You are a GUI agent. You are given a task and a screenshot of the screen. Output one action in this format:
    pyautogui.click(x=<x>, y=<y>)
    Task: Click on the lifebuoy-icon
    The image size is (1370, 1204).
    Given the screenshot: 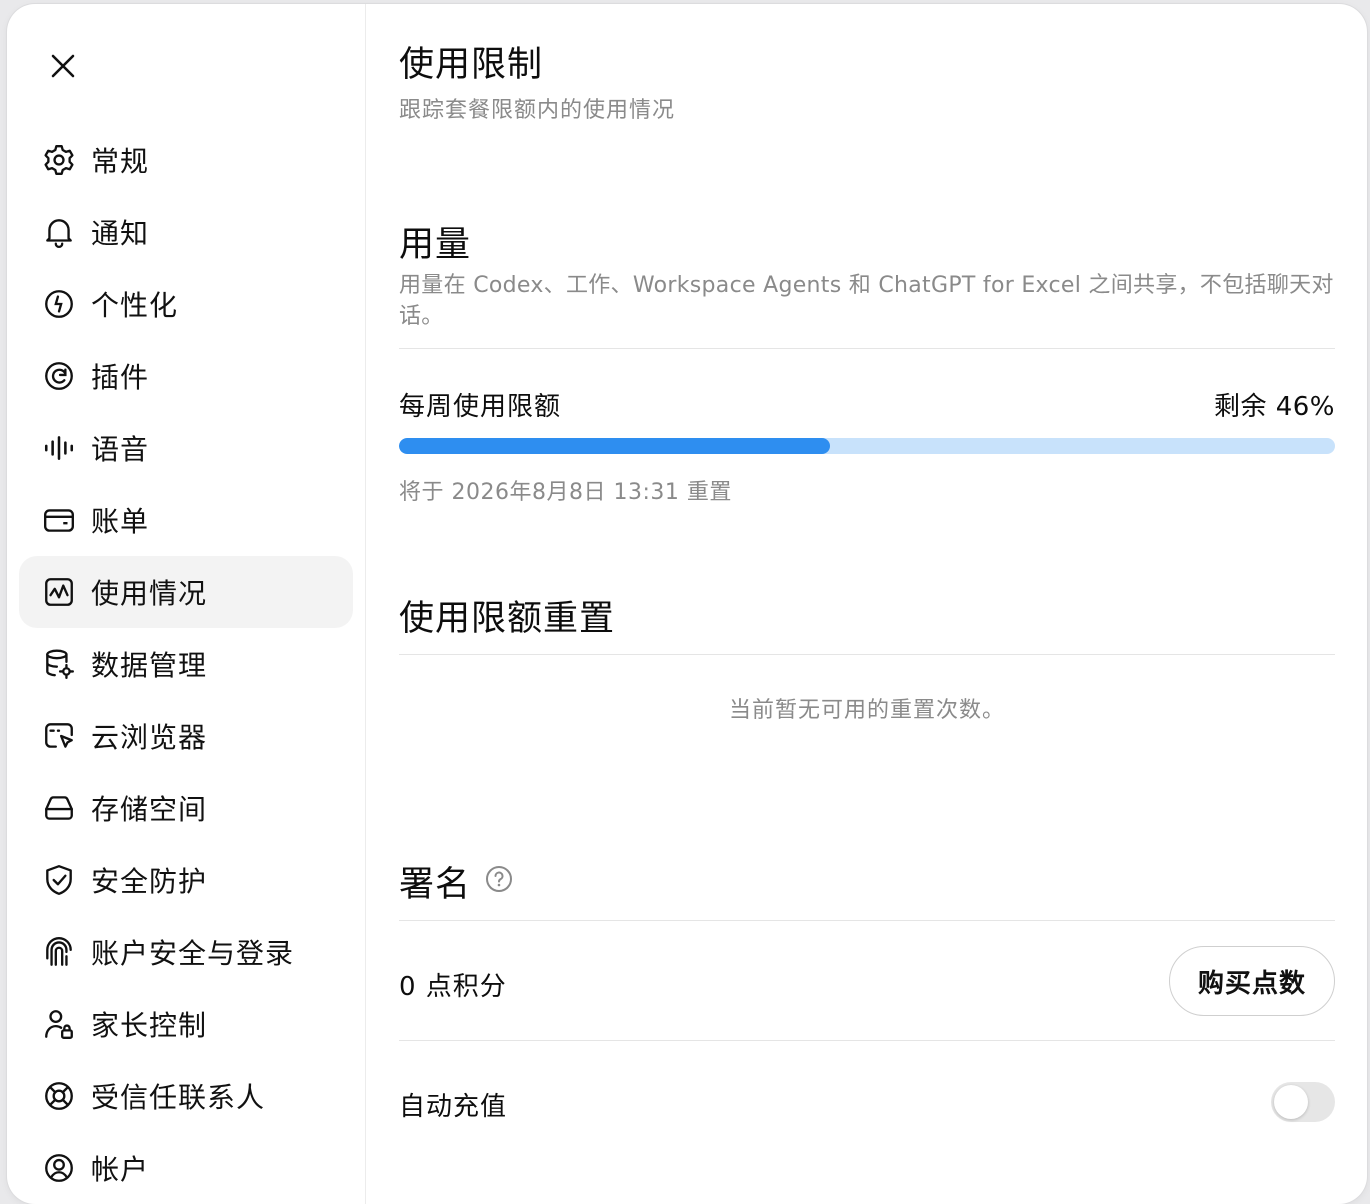 What is the action you would take?
    pyautogui.click(x=59, y=1096)
    